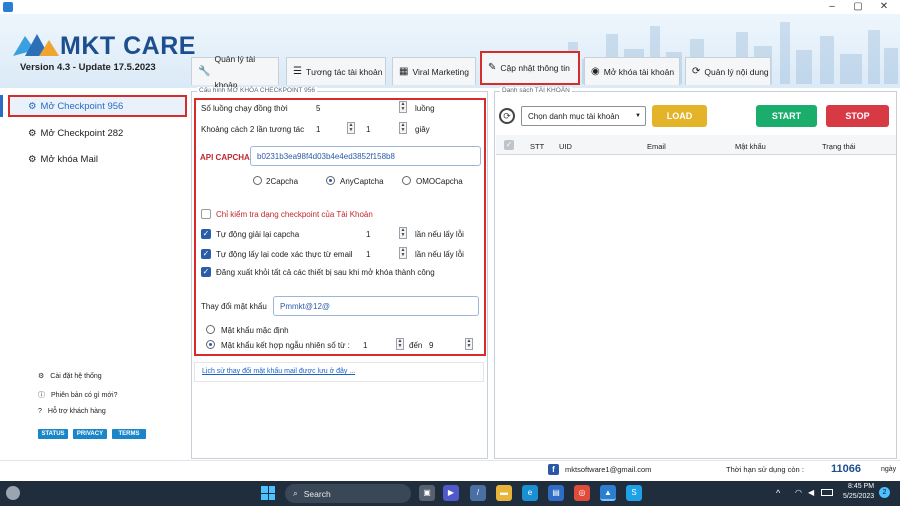 The width and height of the screenshot is (900, 506). Describe the element at coordinates (431, 345) in the screenshot. I see `random-to-value: 9` at that location.